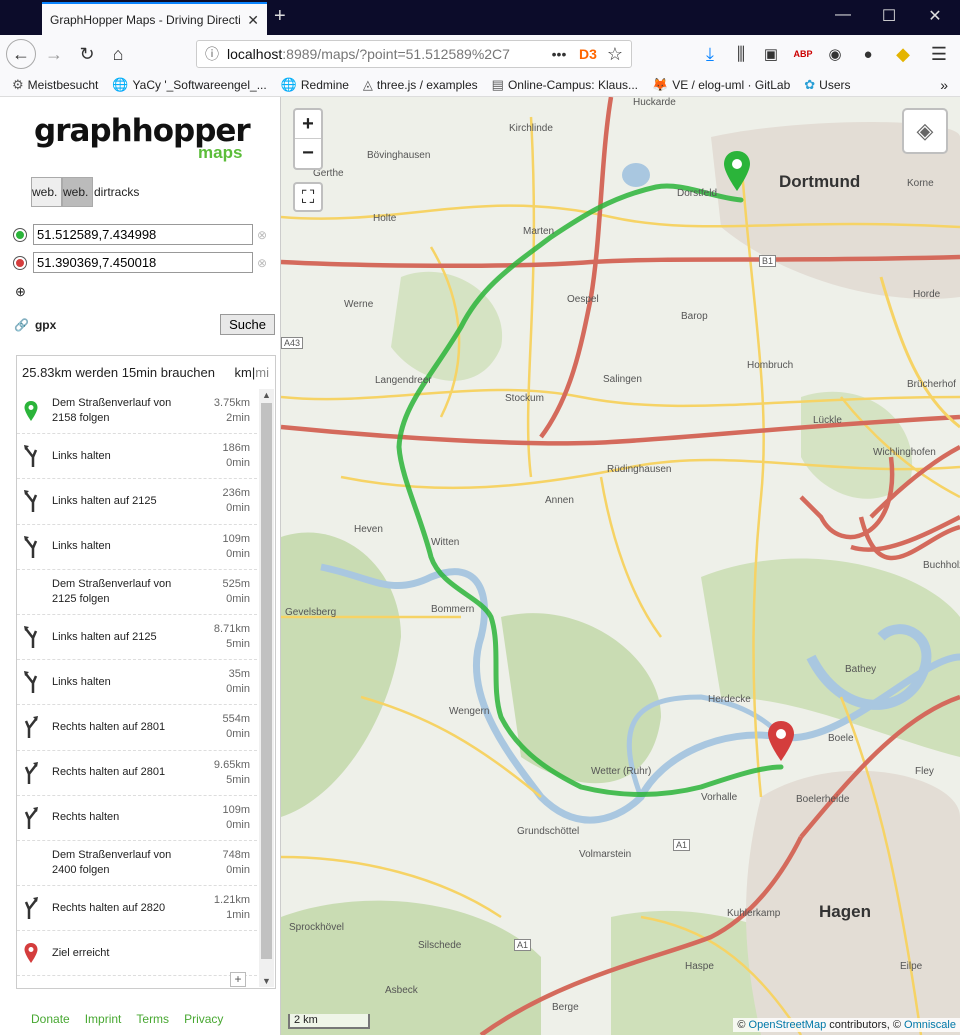 Image resolution: width=960 pixels, height=1035 pixels. I want to click on bookmark-item: ⚙ Meistbesucht, so click(55, 85).